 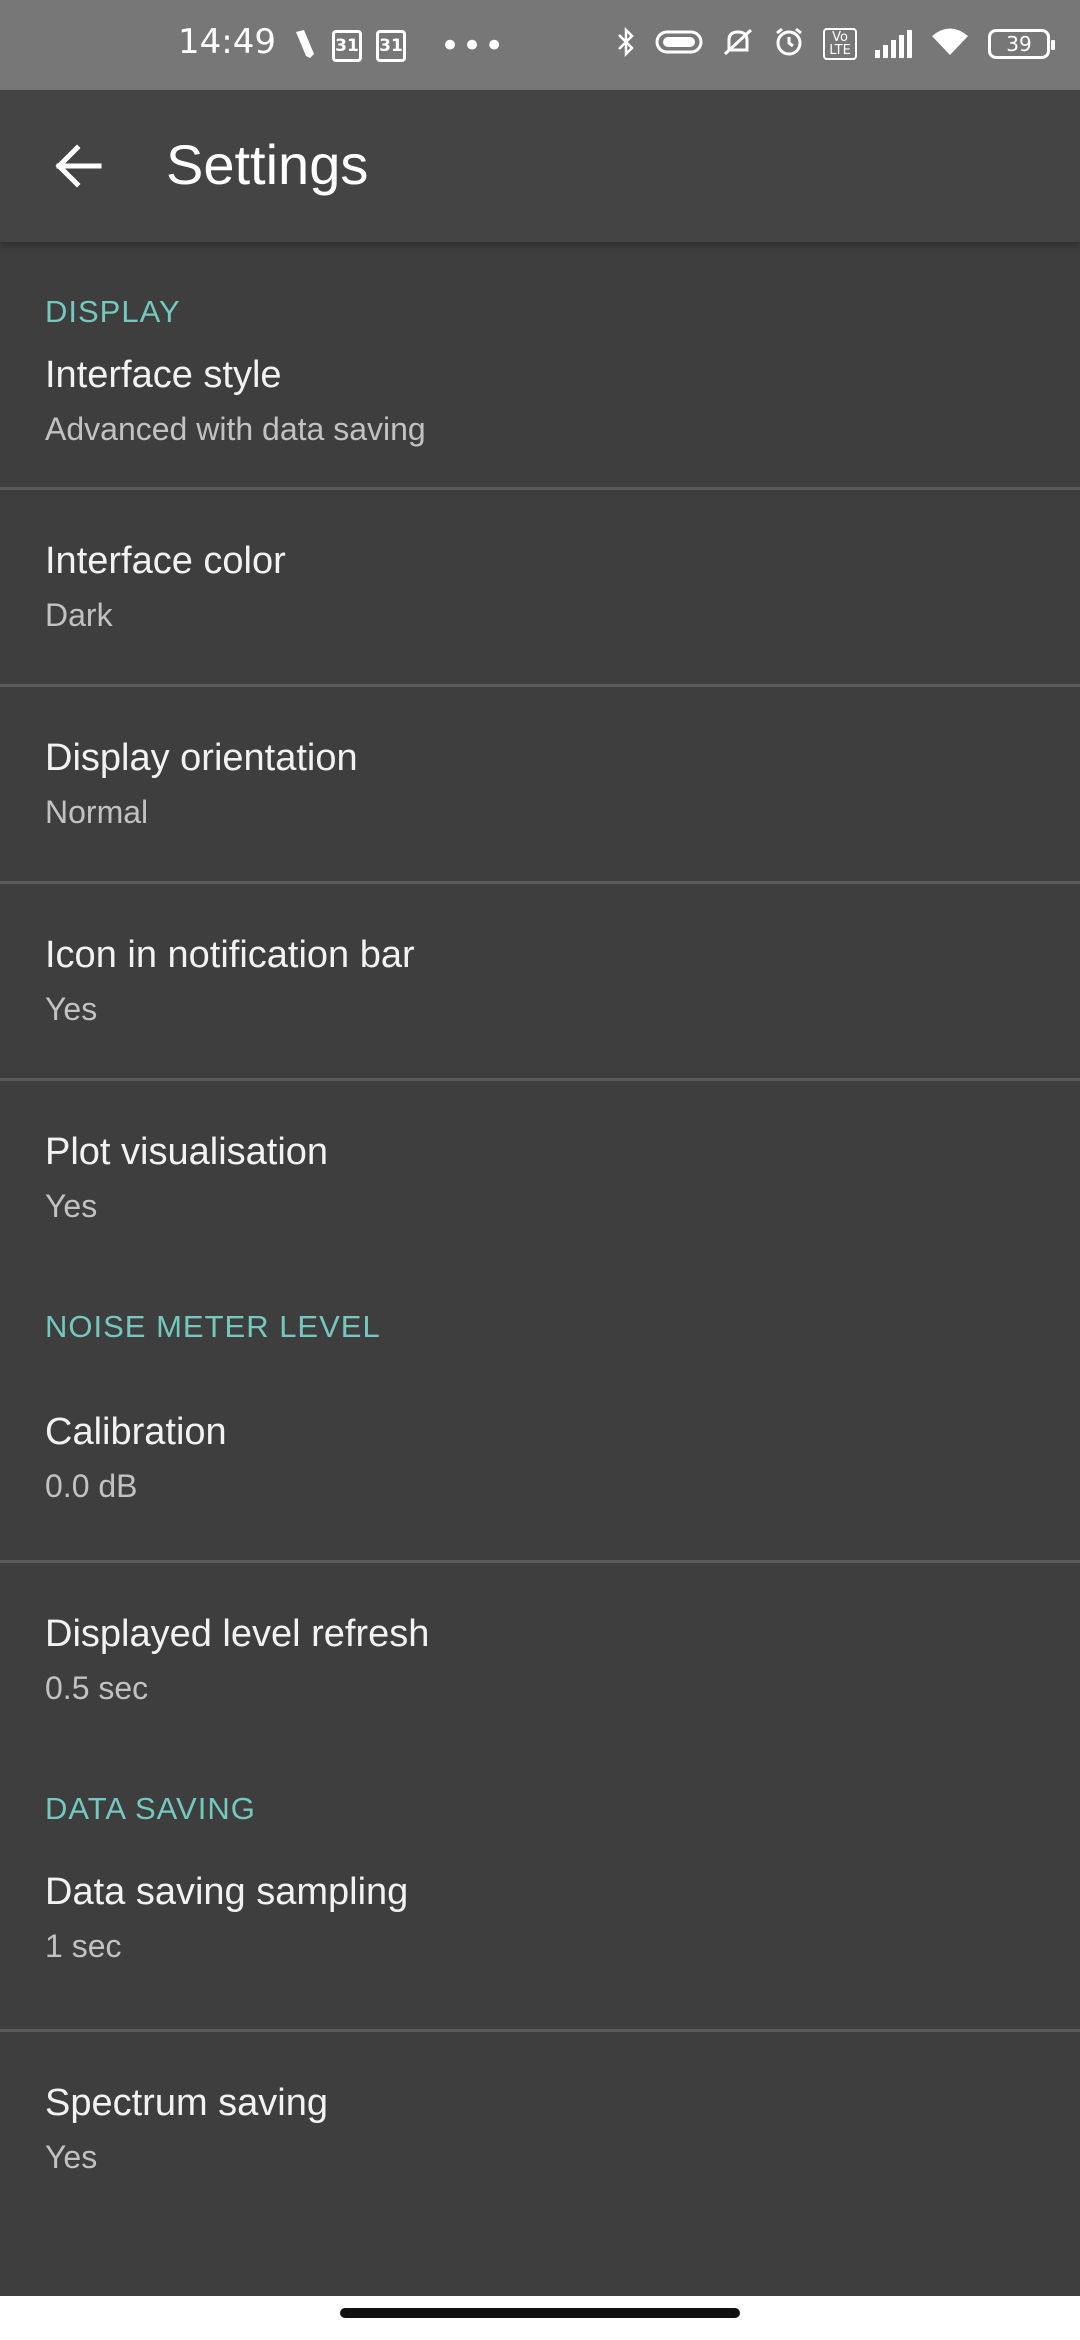 What do you see at coordinates (163, 375) in the screenshot?
I see `setting-title: Interface style` at bounding box center [163, 375].